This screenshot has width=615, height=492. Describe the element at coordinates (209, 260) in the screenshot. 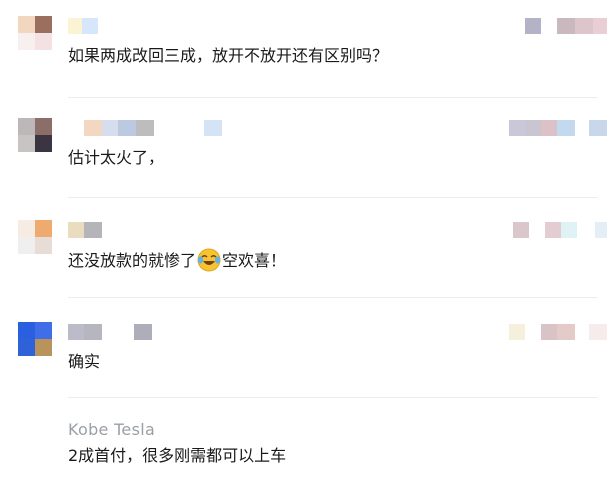

I see `crying-laughing-face-icon` at that location.